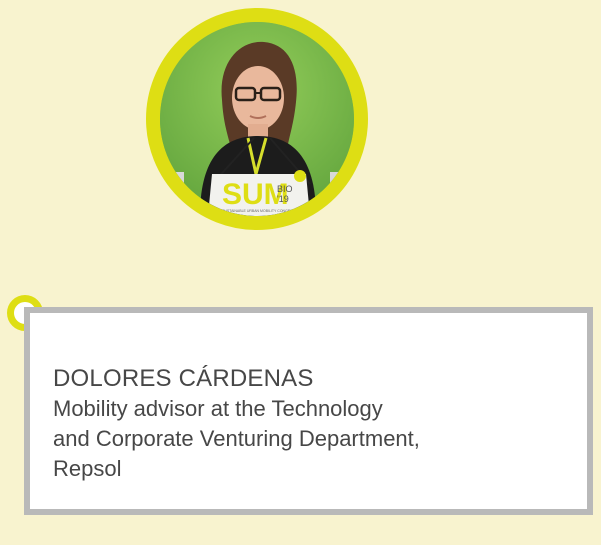 Image resolution: width=601 pixels, height=545 pixels. Describe the element at coordinates (285, 189) in the screenshot. I see `podium-logo-sub-1: BIO` at that location.